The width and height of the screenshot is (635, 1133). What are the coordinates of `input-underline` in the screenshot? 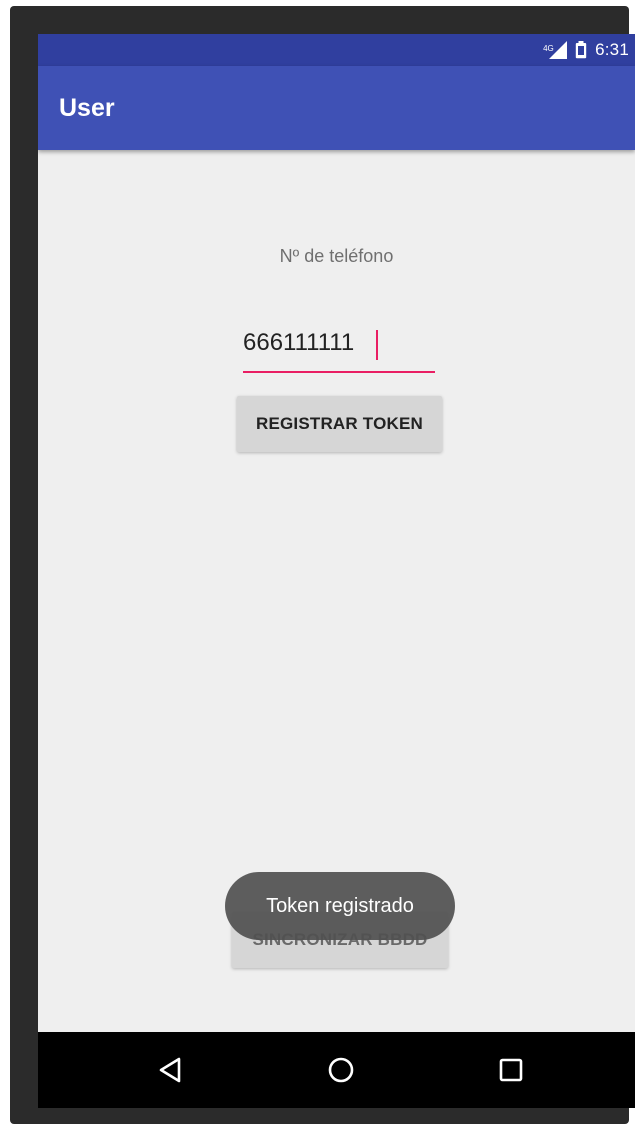 It's located at (339, 372).